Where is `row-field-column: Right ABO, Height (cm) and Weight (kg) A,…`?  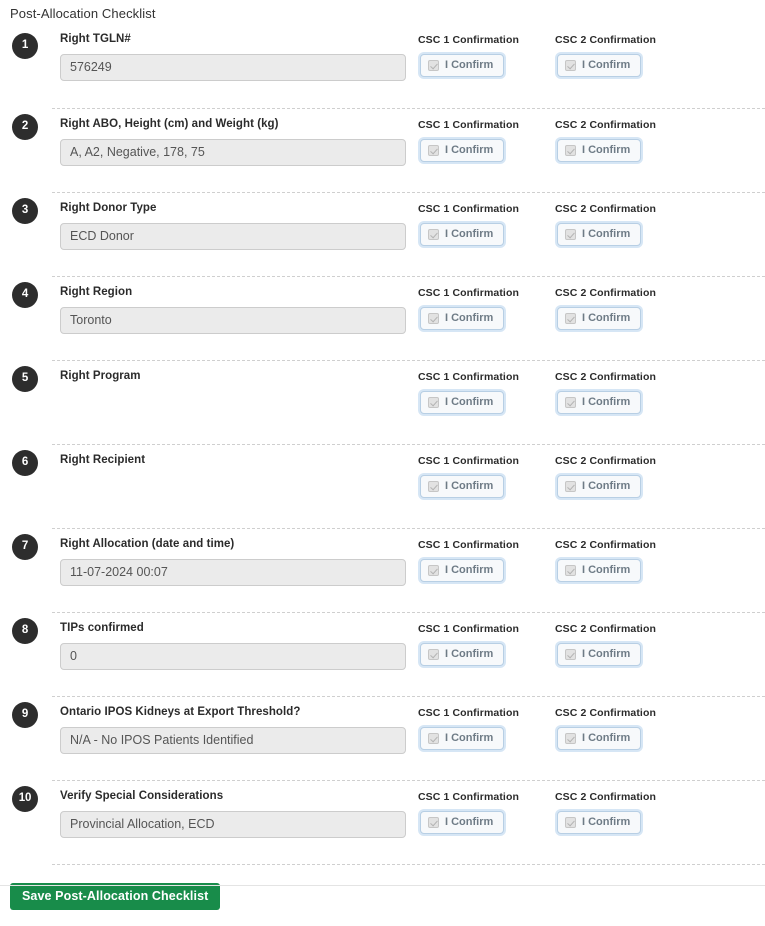 row-field-column: Right ABO, Height (cm) and Weight (kg) A,… is located at coordinates (231, 140).